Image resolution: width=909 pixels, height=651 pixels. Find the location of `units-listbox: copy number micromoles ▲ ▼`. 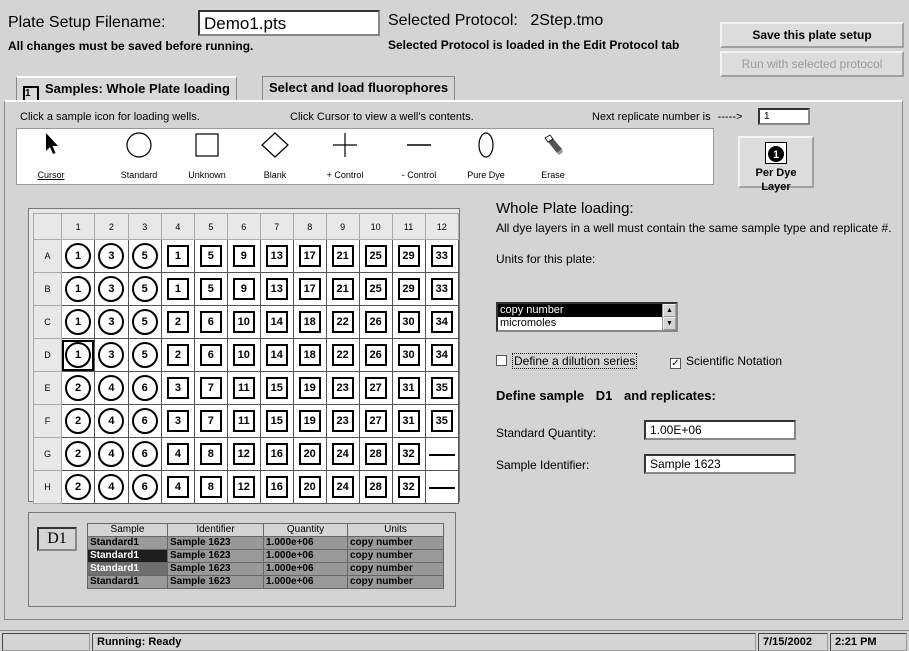

units-listbox: copy number micromoles ▲ ▼ is located at coordinates (587, 317).